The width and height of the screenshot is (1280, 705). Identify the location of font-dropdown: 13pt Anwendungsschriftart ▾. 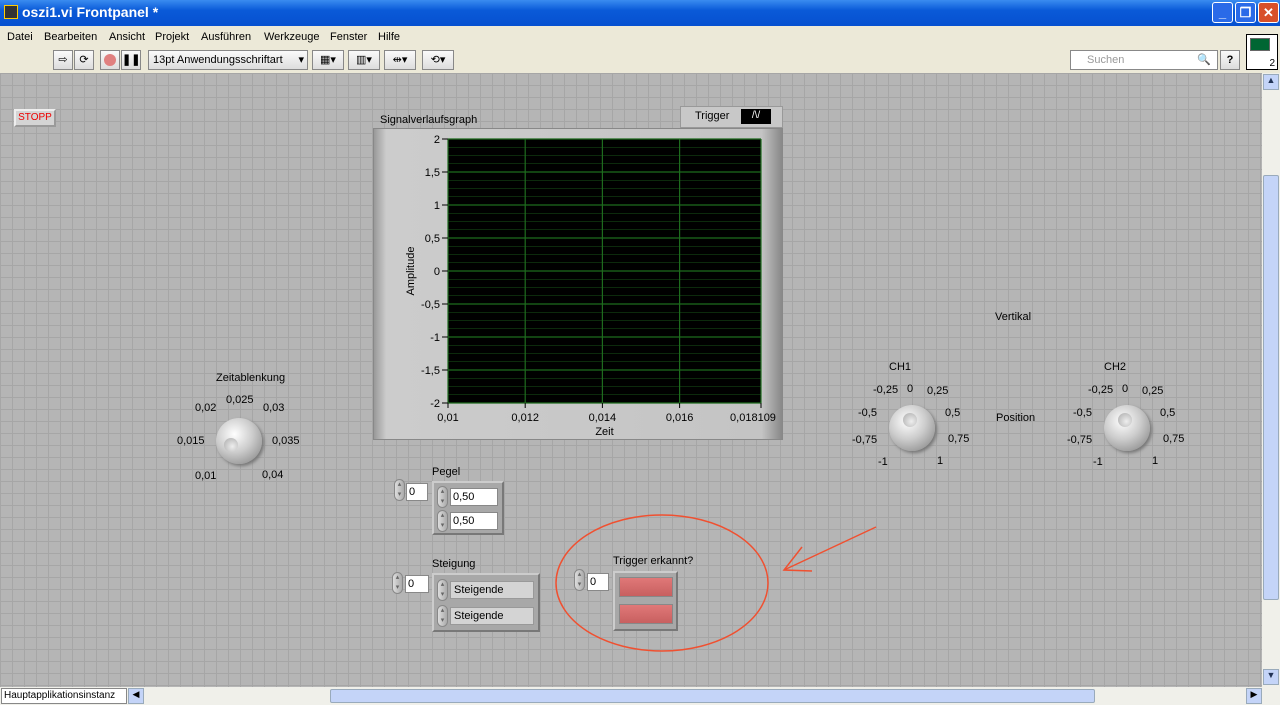
(228, 60).